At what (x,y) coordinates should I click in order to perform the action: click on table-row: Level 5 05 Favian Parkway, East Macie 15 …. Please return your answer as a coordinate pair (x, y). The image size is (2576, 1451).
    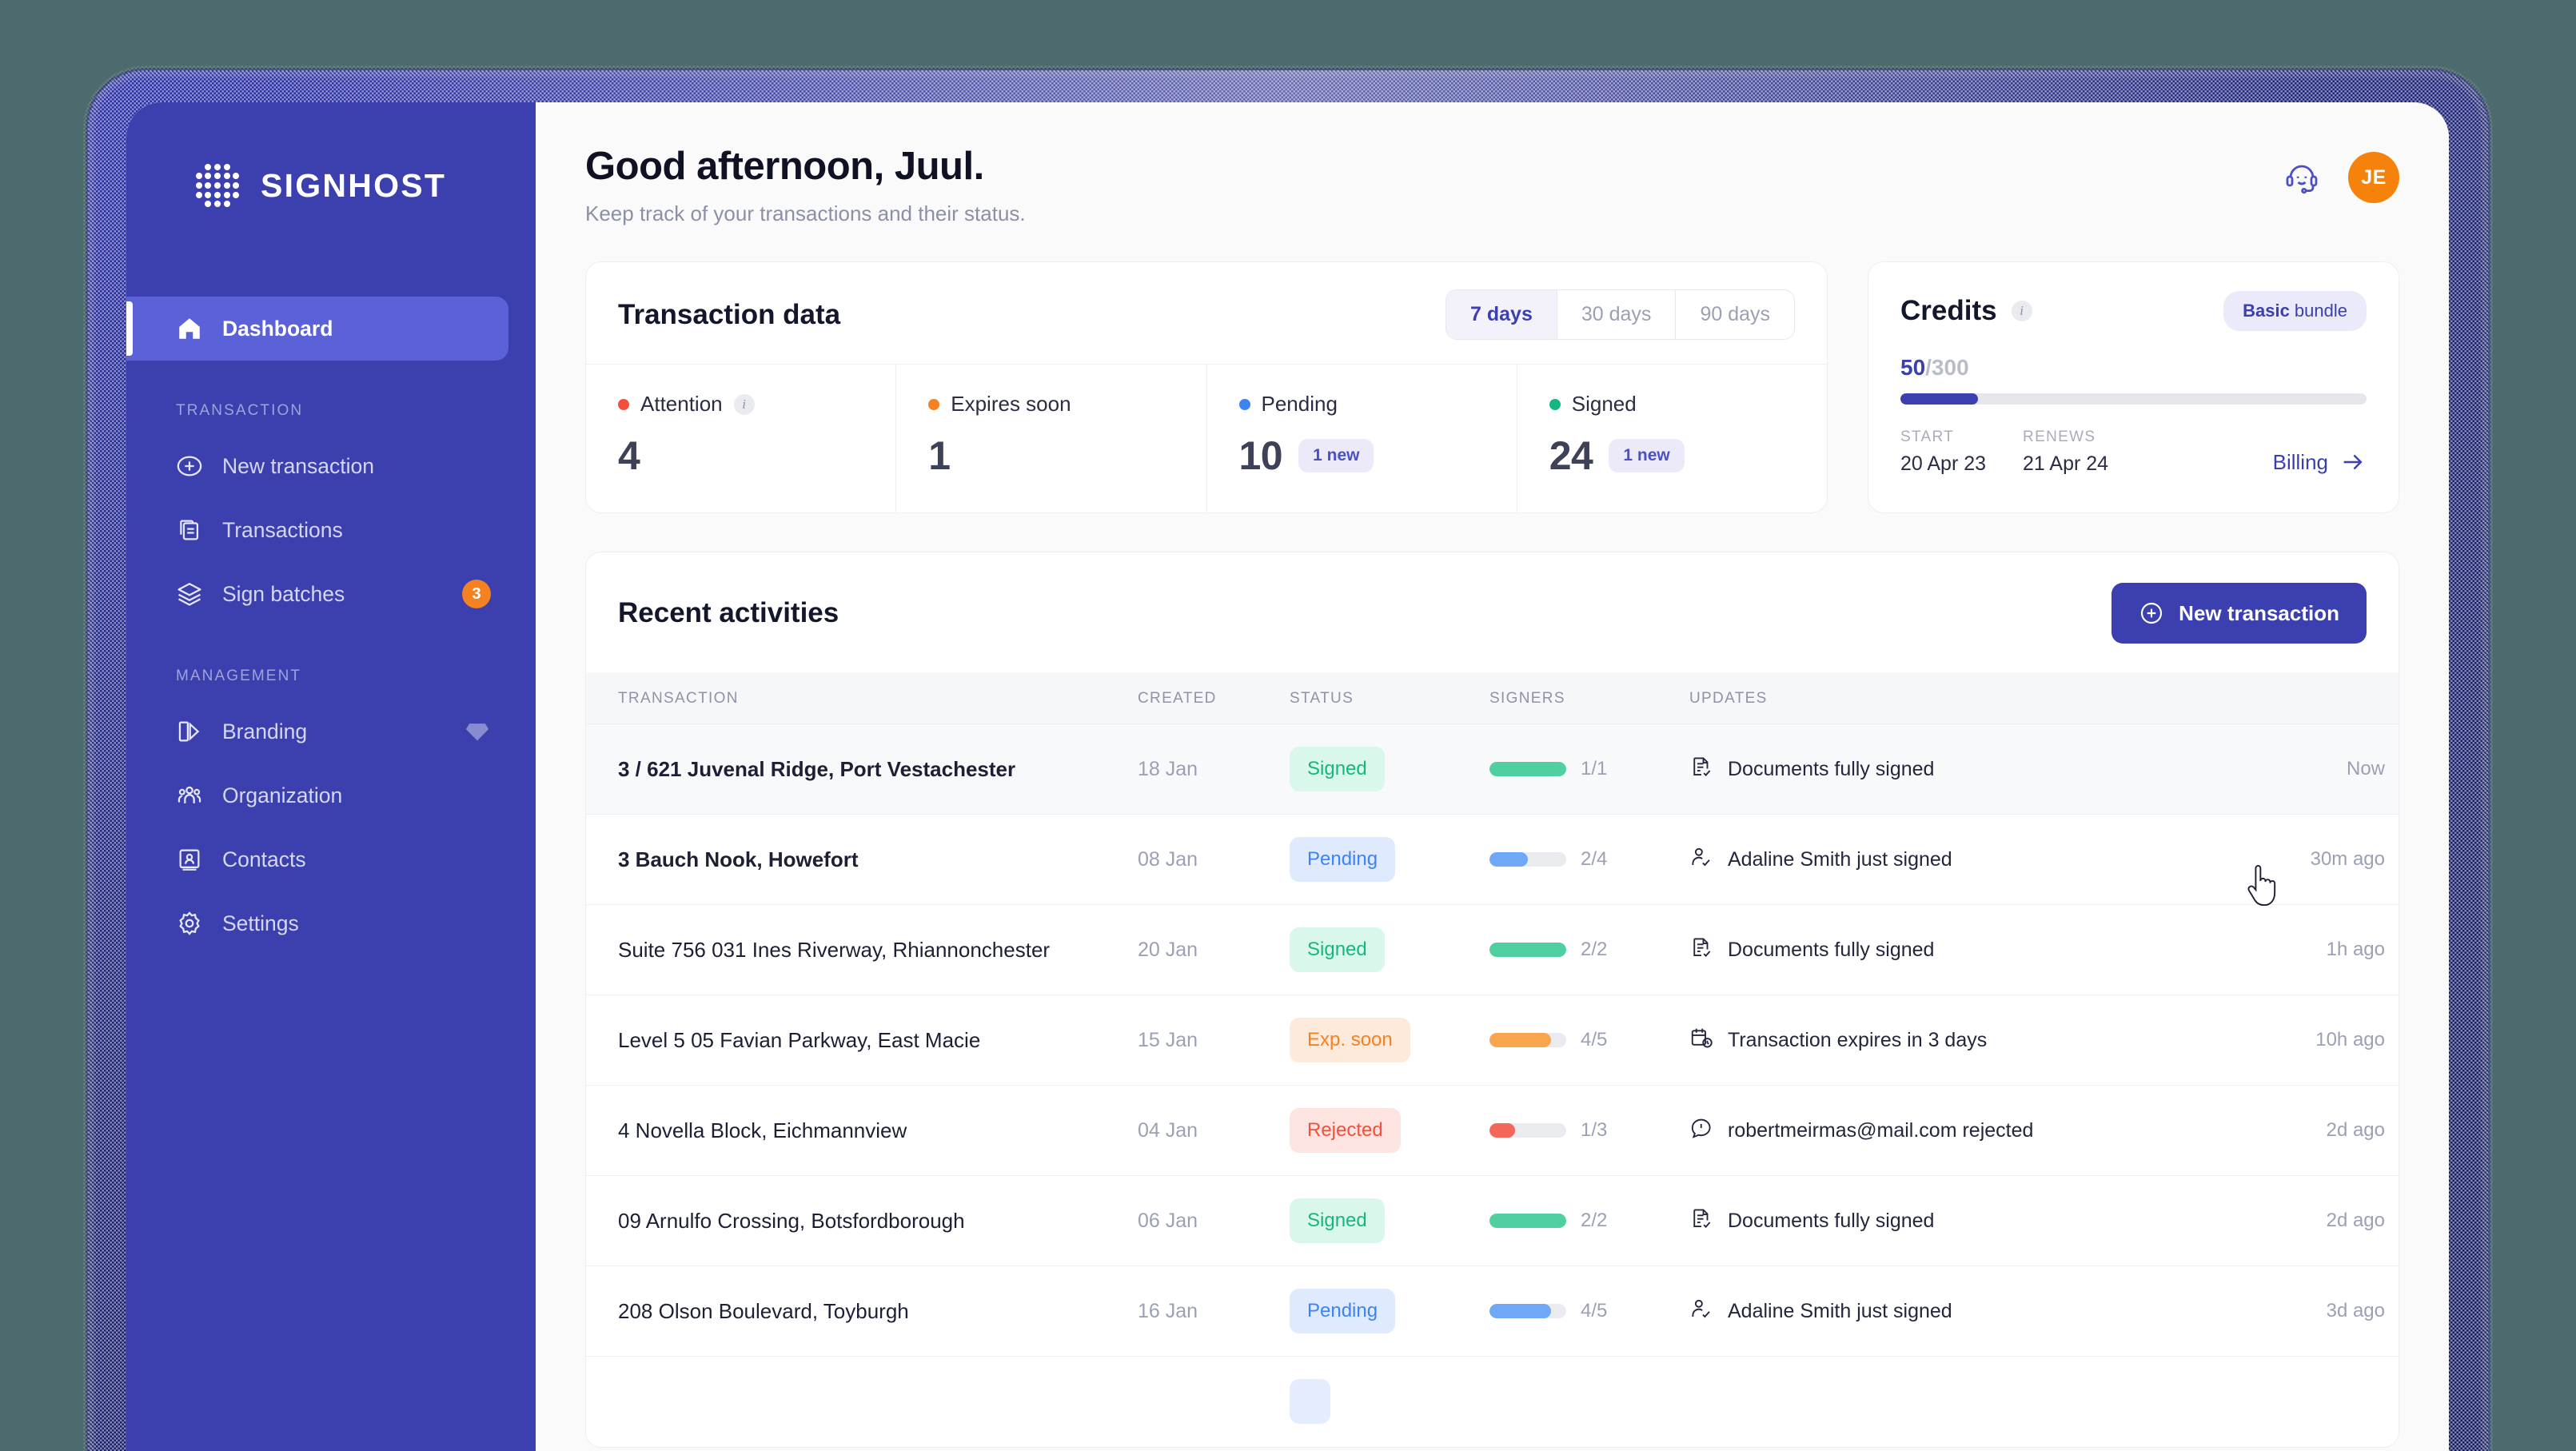
    Looking at the image, I should click on (1492, 1040).